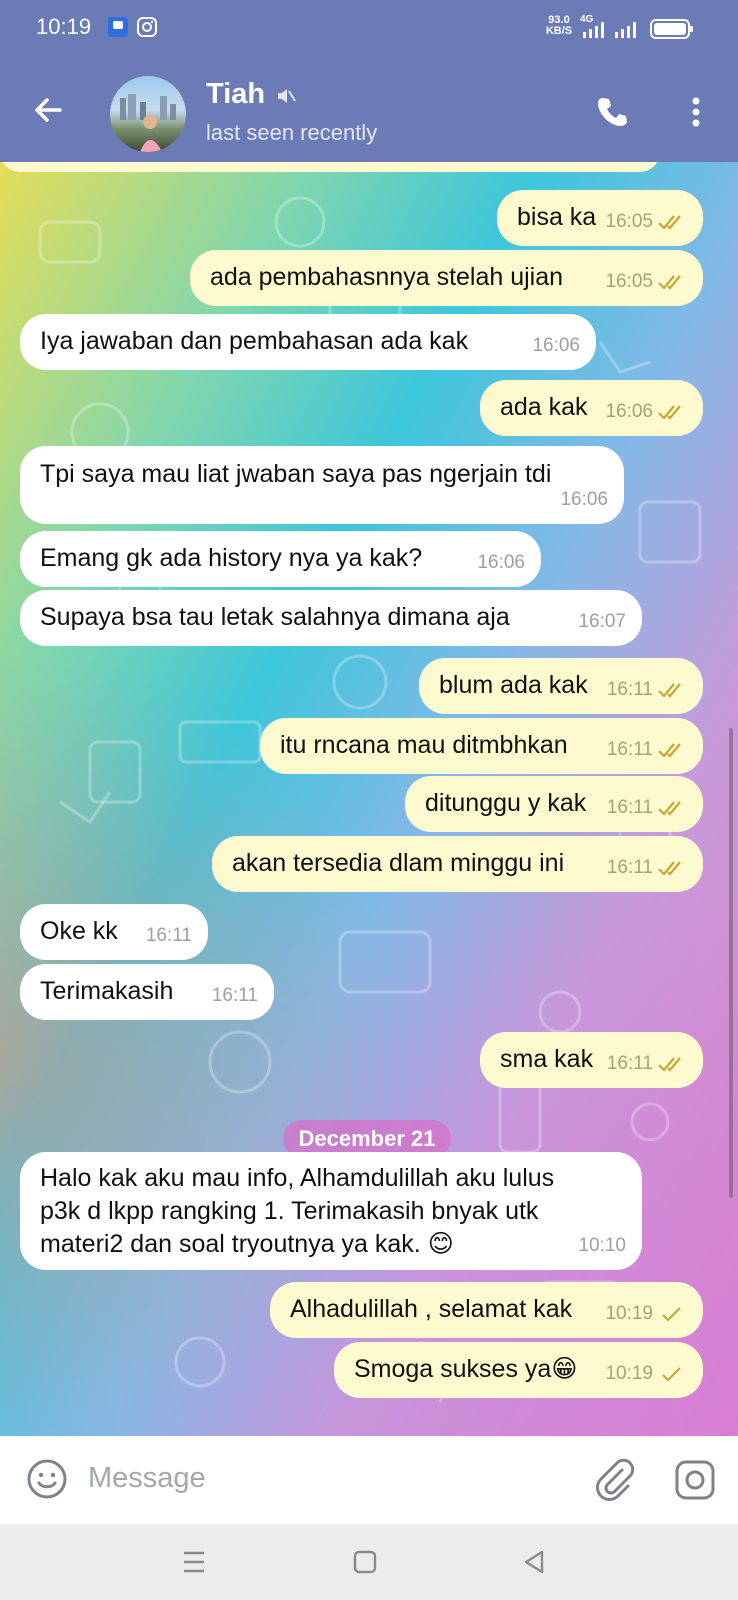 This screenshot has height=1600, width=738. Describe the element at coordinates (591, 408) in the screenshot. I see `message-outgoing: ada kak 16:06` at that location.